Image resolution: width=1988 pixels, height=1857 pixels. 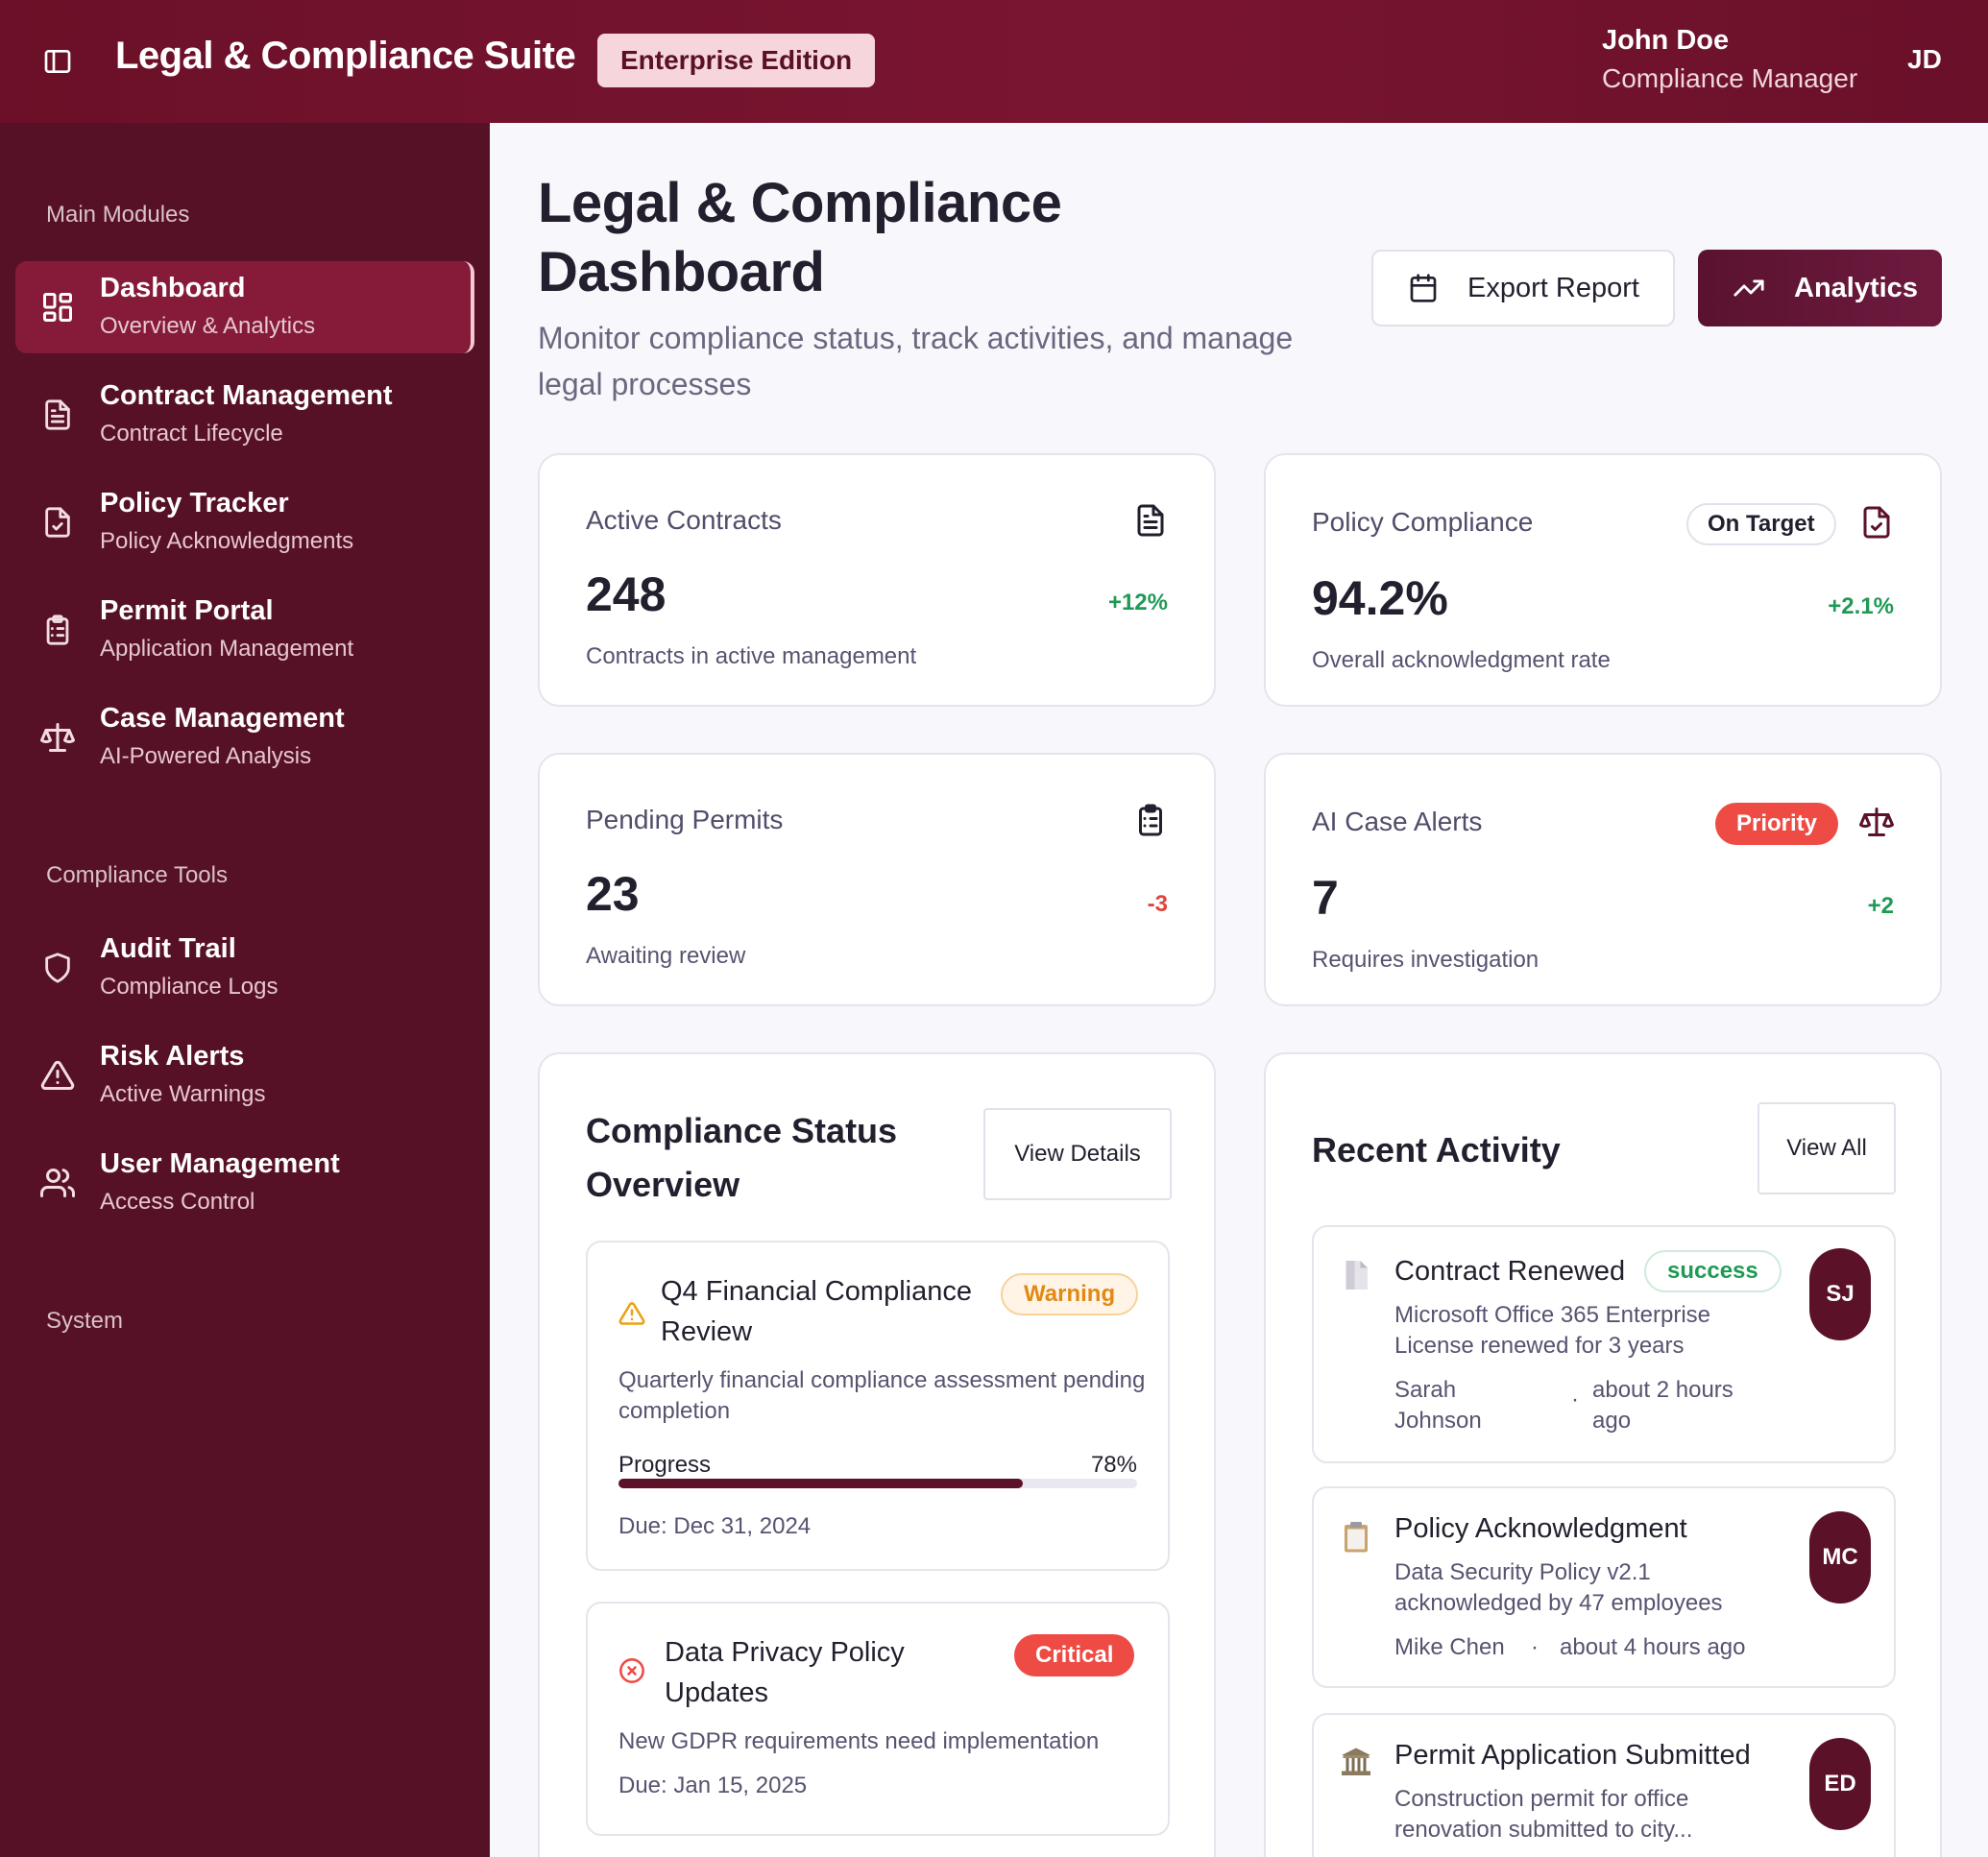 What do you see at coordinates (183, 1094) in the screenshot?
I see `sidebar-item-subtitle: Active Warnings` at bounding box center [183, 1094].